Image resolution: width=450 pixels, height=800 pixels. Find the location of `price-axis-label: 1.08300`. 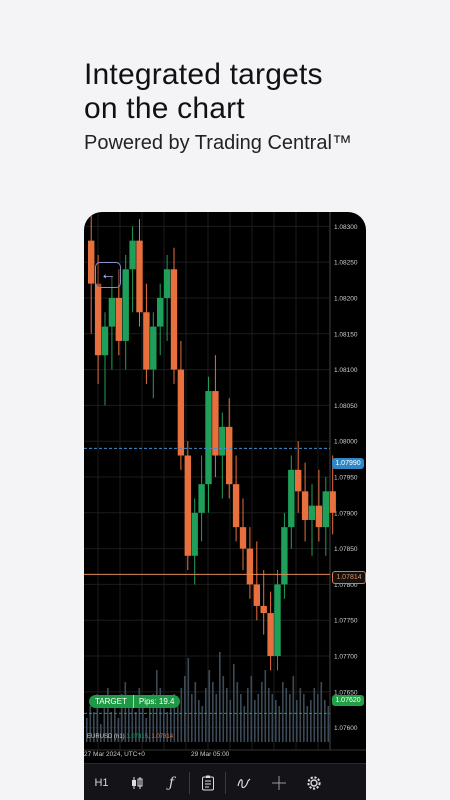

price-axis-label: 1.08300 is located at coordinates (346, 227).